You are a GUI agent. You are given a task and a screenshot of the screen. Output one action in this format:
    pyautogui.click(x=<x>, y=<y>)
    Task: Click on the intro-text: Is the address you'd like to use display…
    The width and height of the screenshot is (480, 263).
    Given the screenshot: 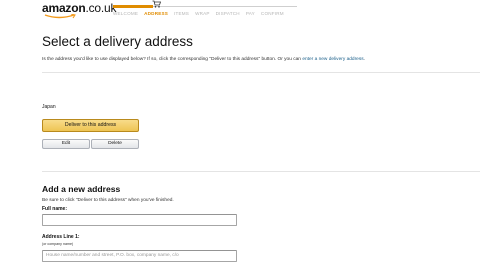 What is the action you would take?
    pyautogui.click(x=203, y=59)
    